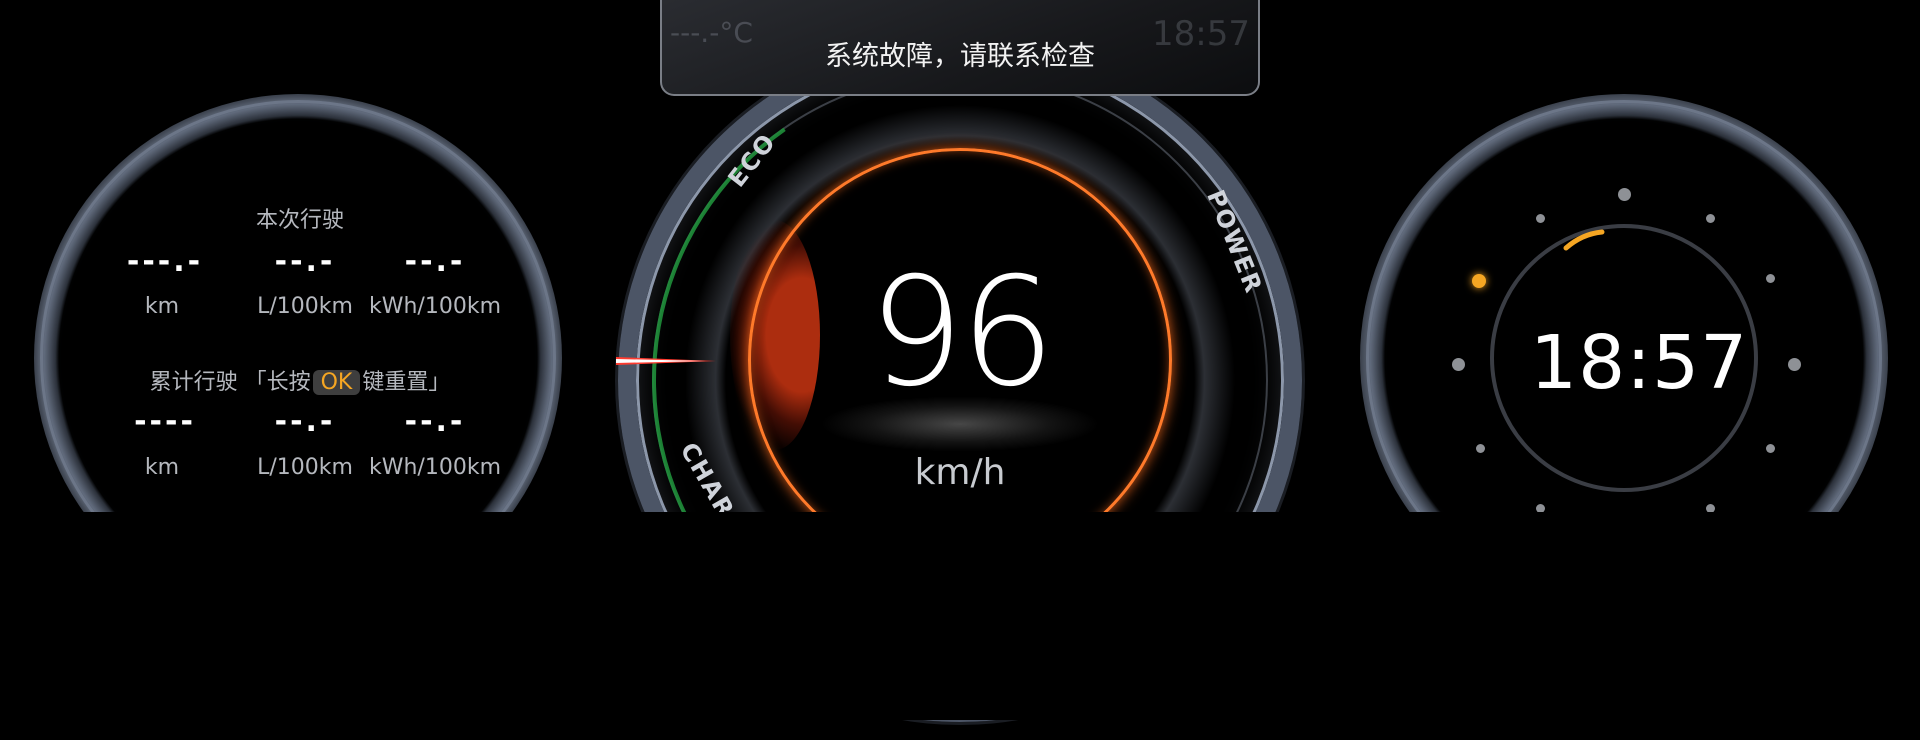 The width and height of the screenshot is (1920, 740). I want to click on speed-unit: km/h, so click(960, 472).